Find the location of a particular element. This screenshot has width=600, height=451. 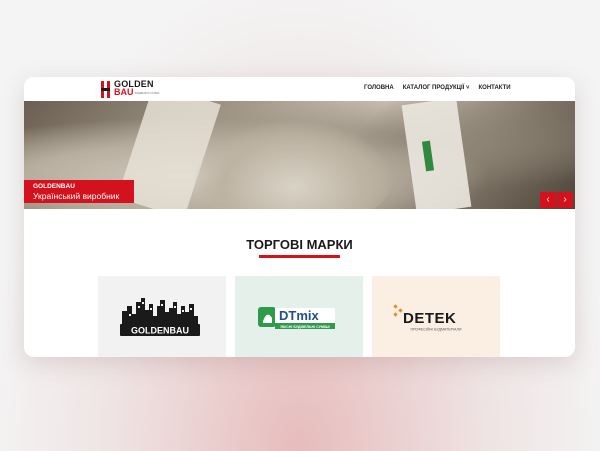

main-nav: ГОЛОВНА КАТАЛОГ ПРОДУКЦІЇ ˅ КОНТАКТИ is located at coordinates (437, 88).